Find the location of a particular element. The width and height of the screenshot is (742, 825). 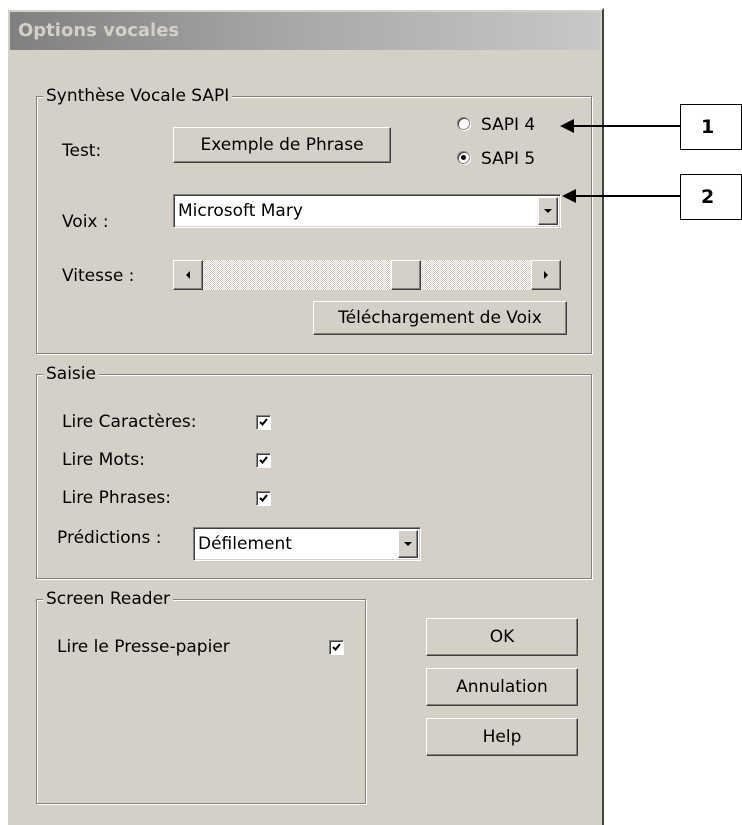

read-clipboard-label: Lire le Presse-papier is located at coordinates (143, 647).